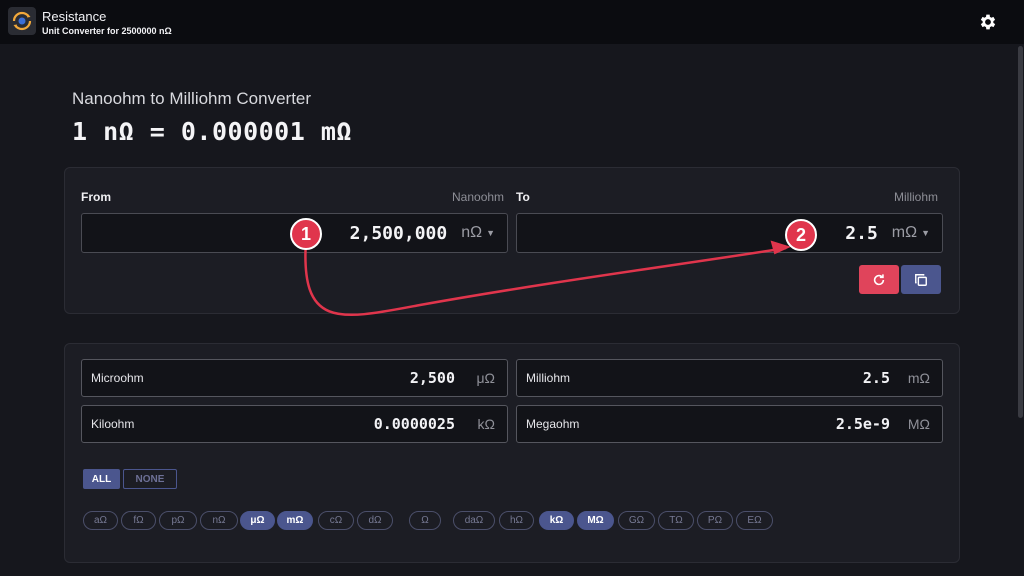 The image size is (1024, 576). What do you see at coordinates (100, 520) in the screenshot?
I see `unit-filter-chip: aΩ` at bounding box center [100, 520].